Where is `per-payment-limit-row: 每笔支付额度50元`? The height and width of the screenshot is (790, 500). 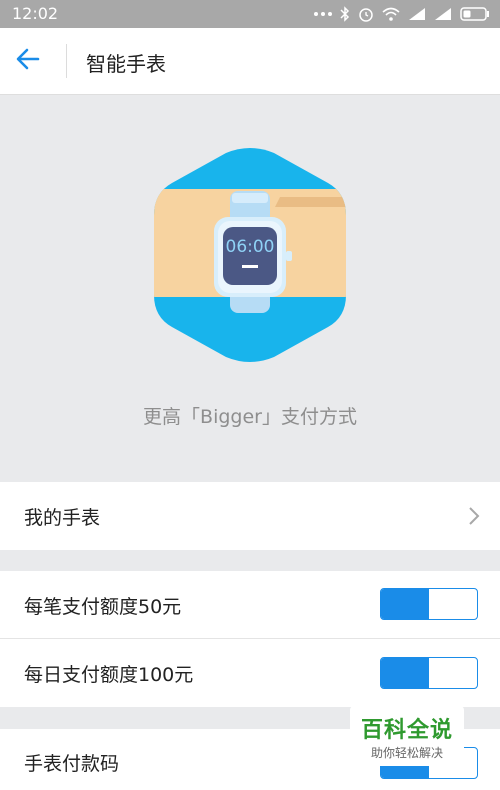
per-payment-limit-row: 每笔支付额度50元 is located at coordinates (250, 604).